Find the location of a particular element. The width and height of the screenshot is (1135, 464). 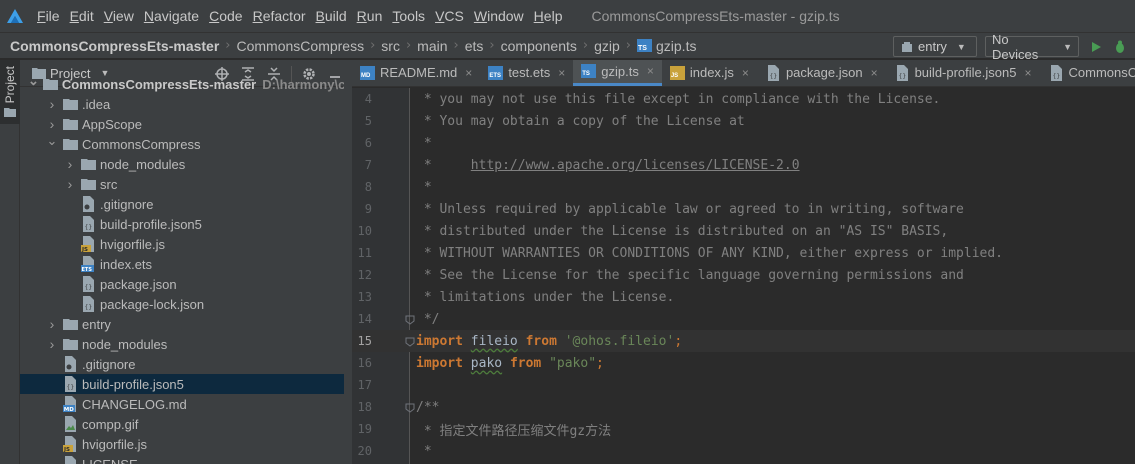

menu-code: Code is located at coordinates (225, 16).